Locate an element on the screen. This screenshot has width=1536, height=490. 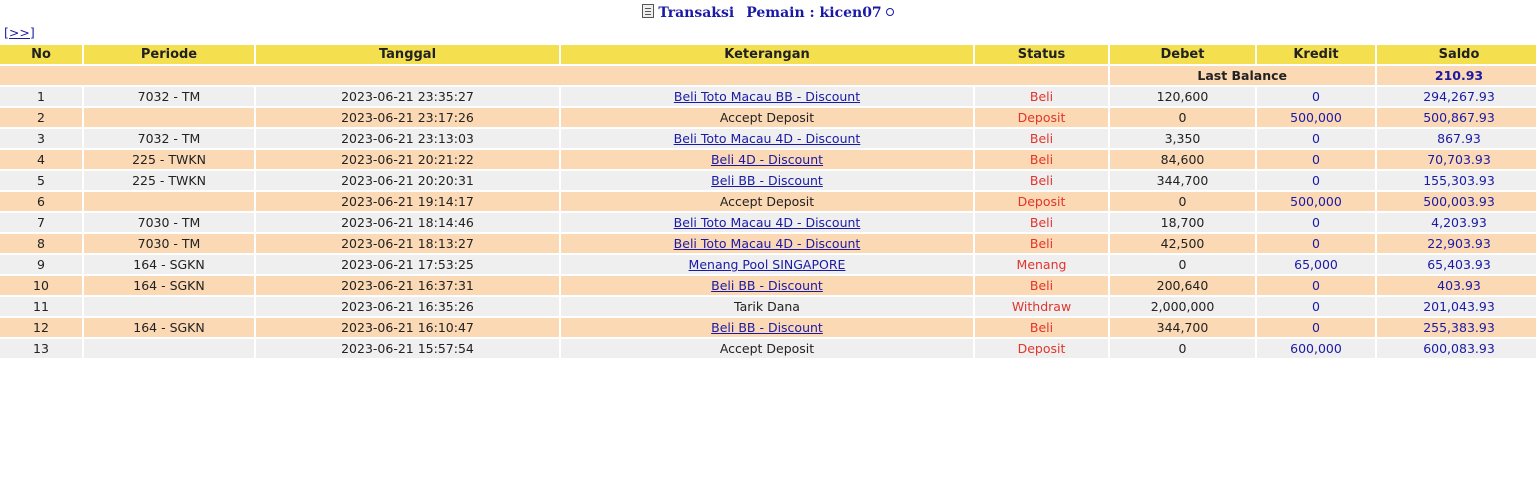
page-title: Transaksi Pemain : kicen07 is located at coordinates (768, 12).